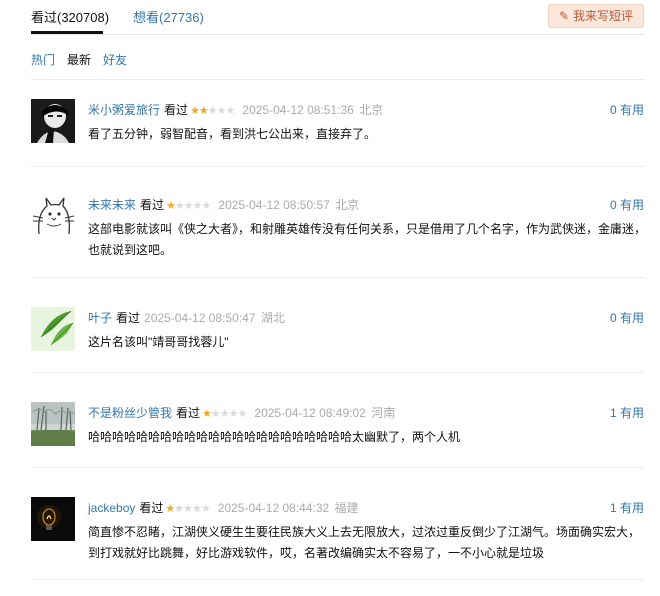  Describe the element at coordinates (115, 59) in the screenshot. I see `sort-friends: 好友` at that location.